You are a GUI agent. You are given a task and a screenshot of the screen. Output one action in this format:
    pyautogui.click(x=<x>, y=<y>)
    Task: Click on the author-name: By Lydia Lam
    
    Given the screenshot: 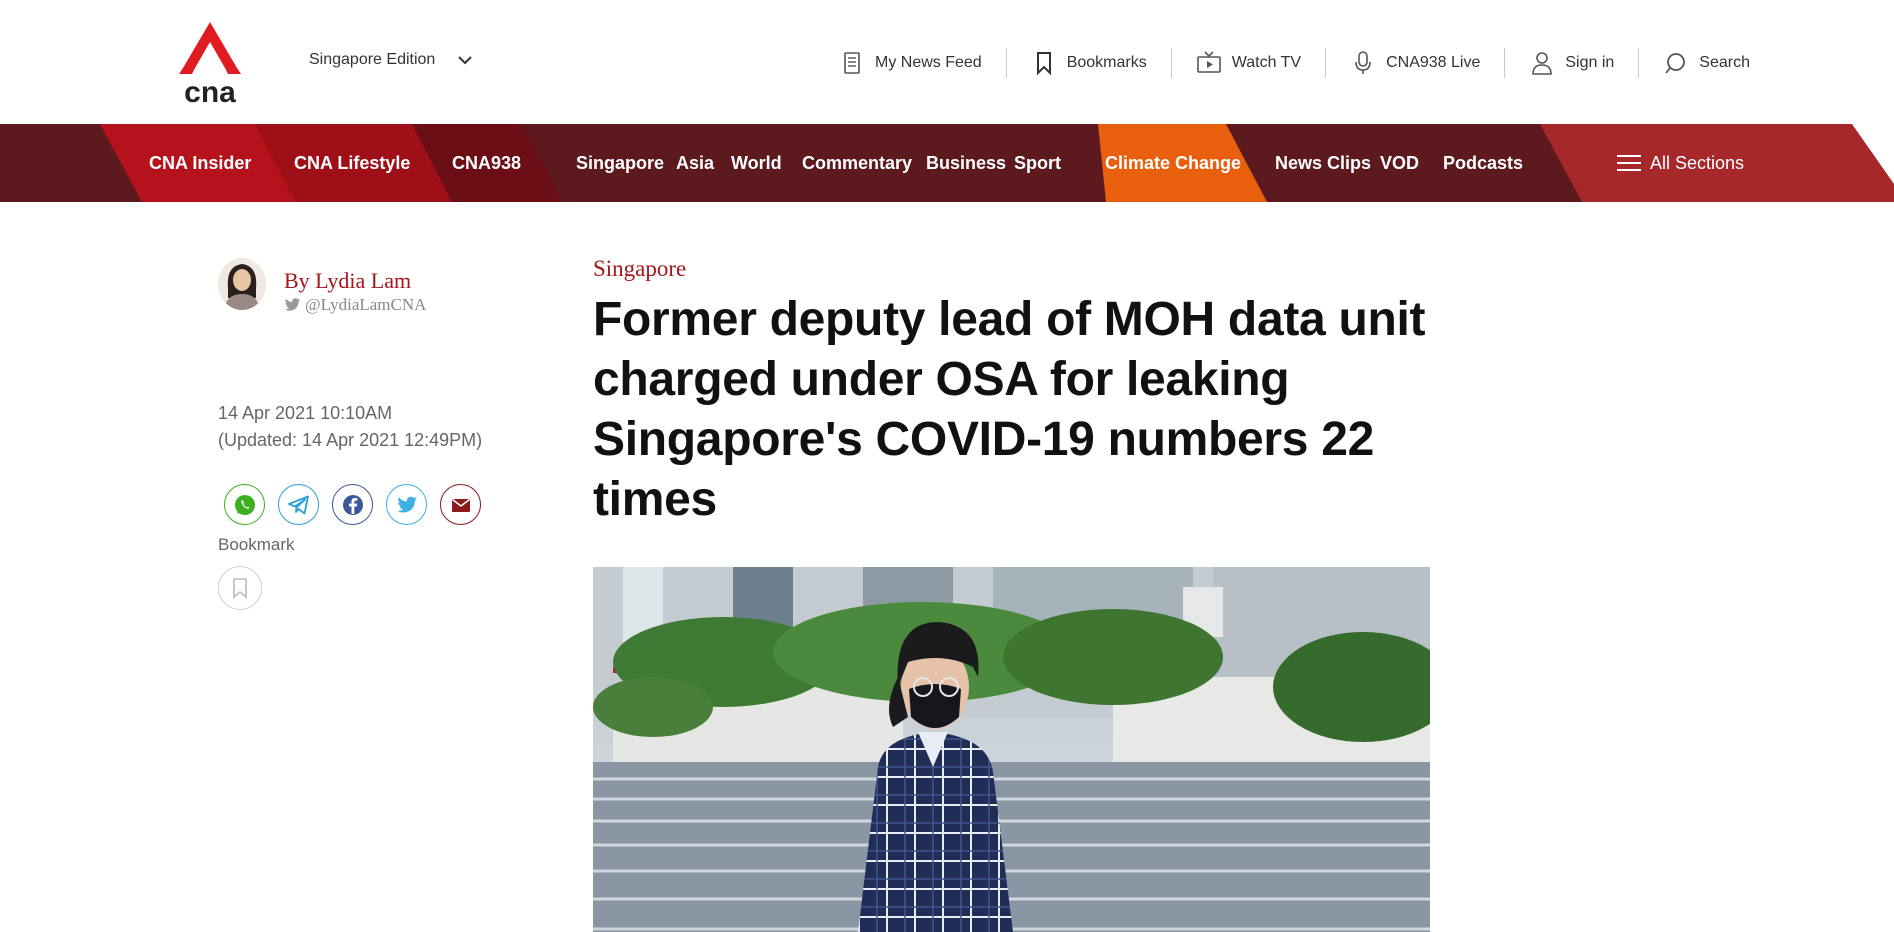 What is the action you would take?
    pyautogui.click(x=348, y=280)
    